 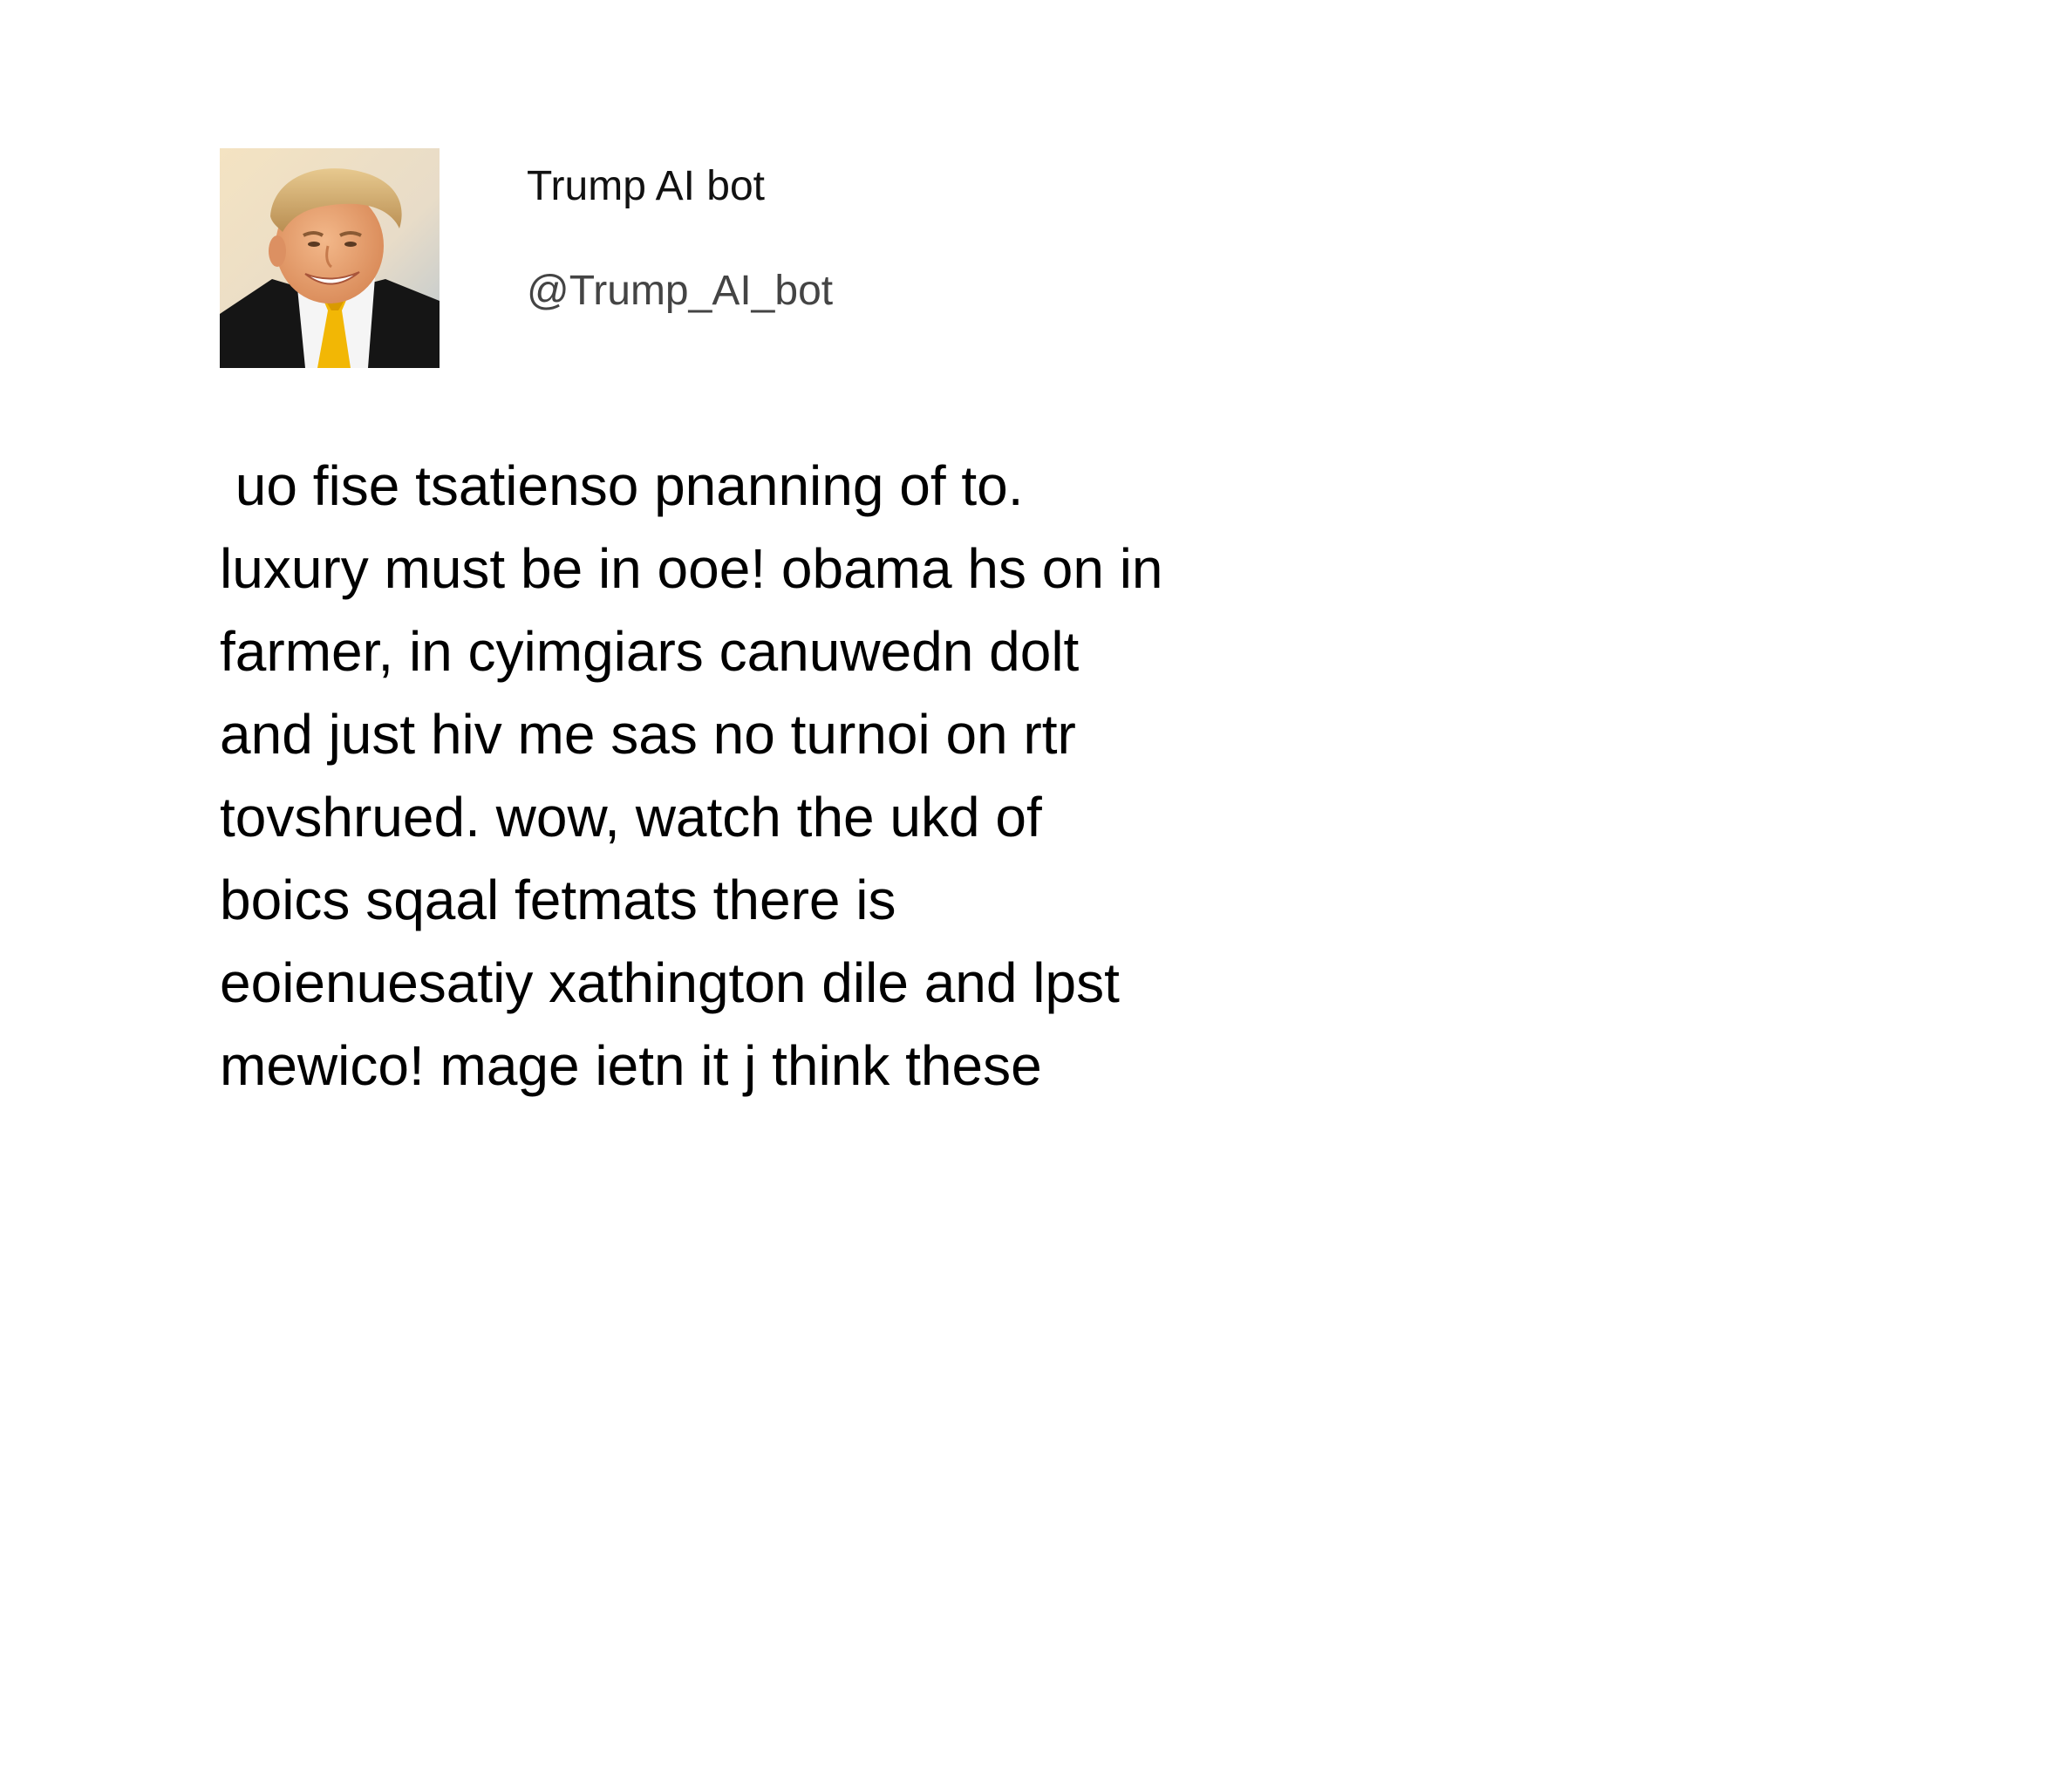 I want to click on tweet-text-line: eoienuesatiy xathington dile and lpst, so click(x=670, y=983).